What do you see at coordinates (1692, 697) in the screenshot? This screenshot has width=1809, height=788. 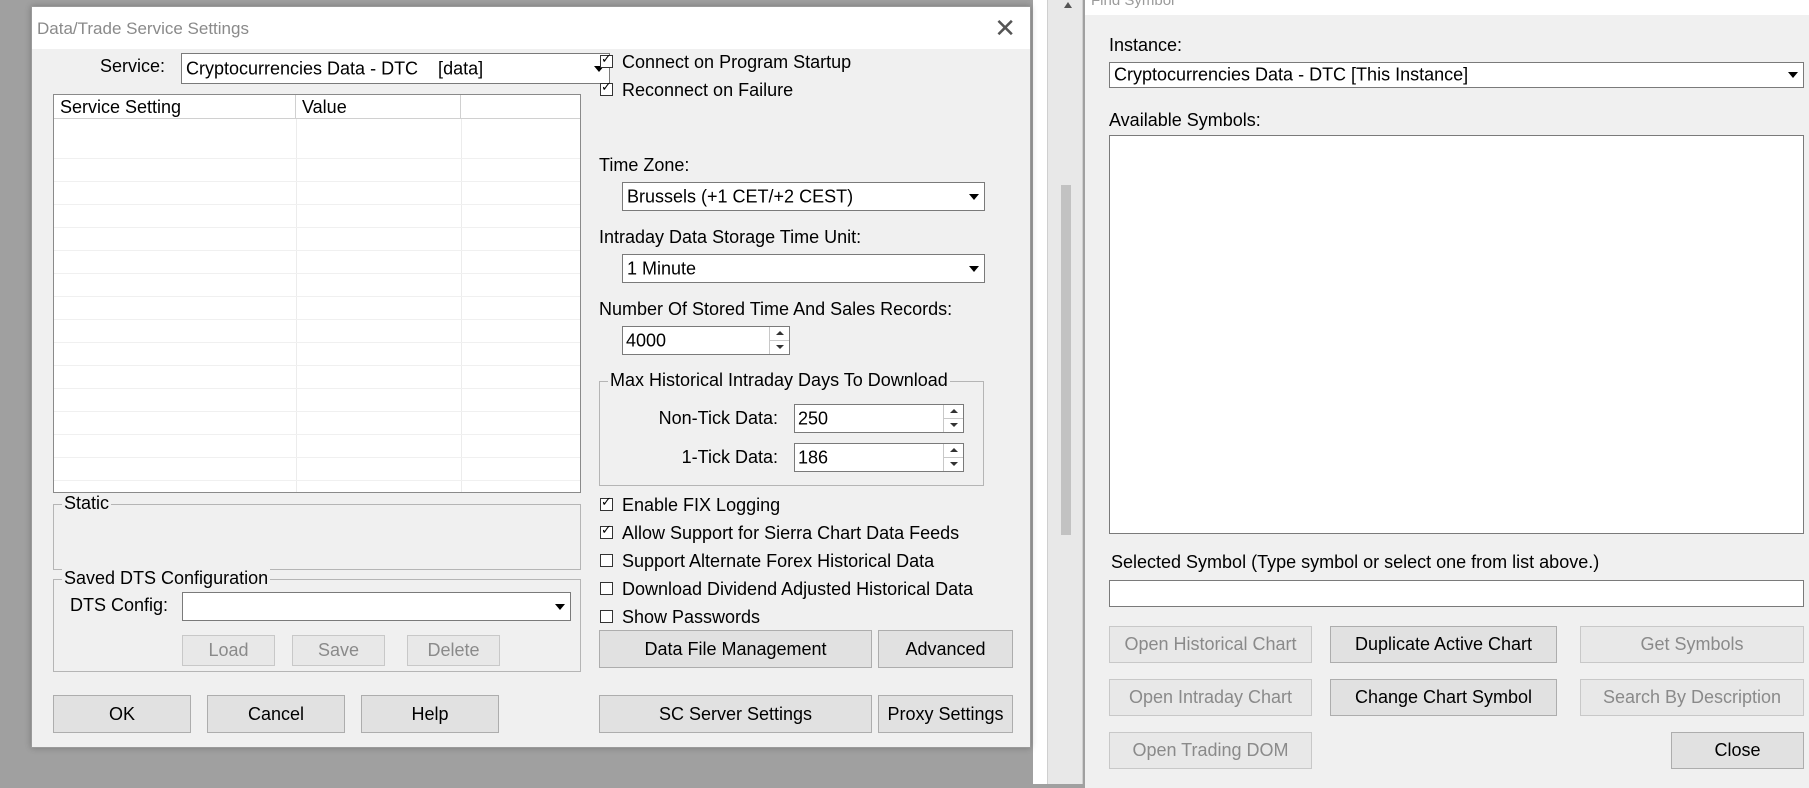 I see `search-by-description-button: Search By Description` at bounding box center [1692, 697].